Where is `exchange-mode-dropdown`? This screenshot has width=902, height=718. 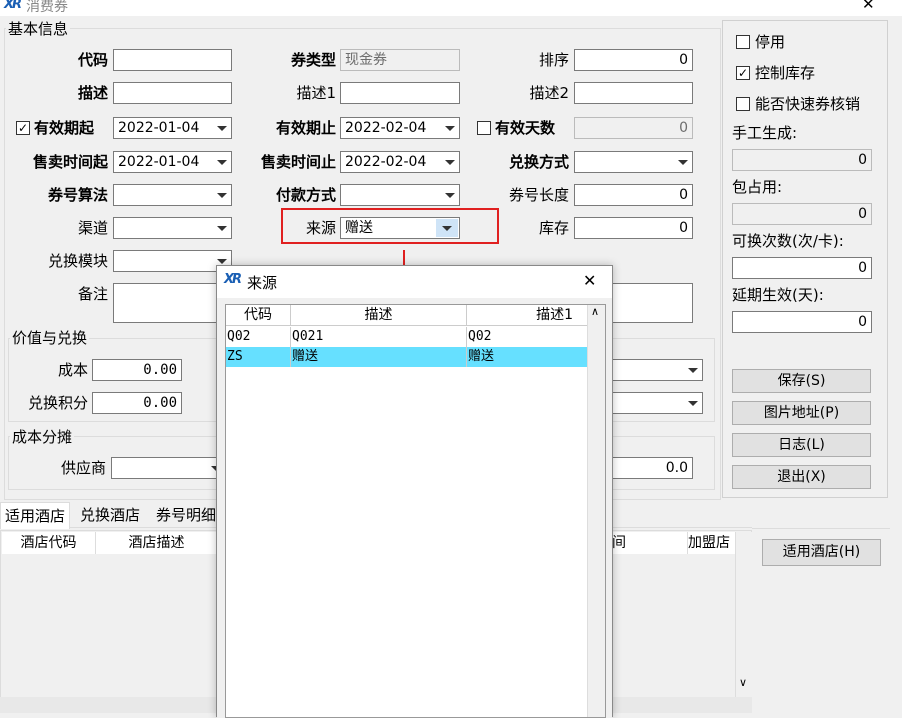
exchange-mode-dropdown is located at coordinates (633, 162).